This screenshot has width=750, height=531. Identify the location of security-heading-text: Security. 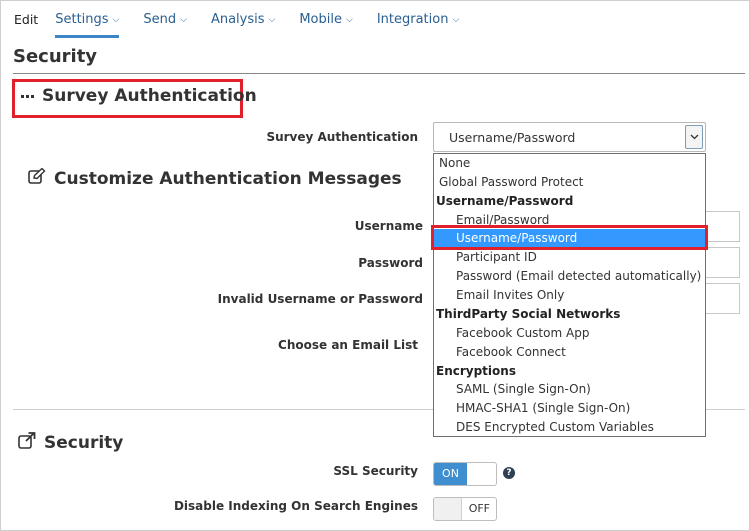
(84, 443).